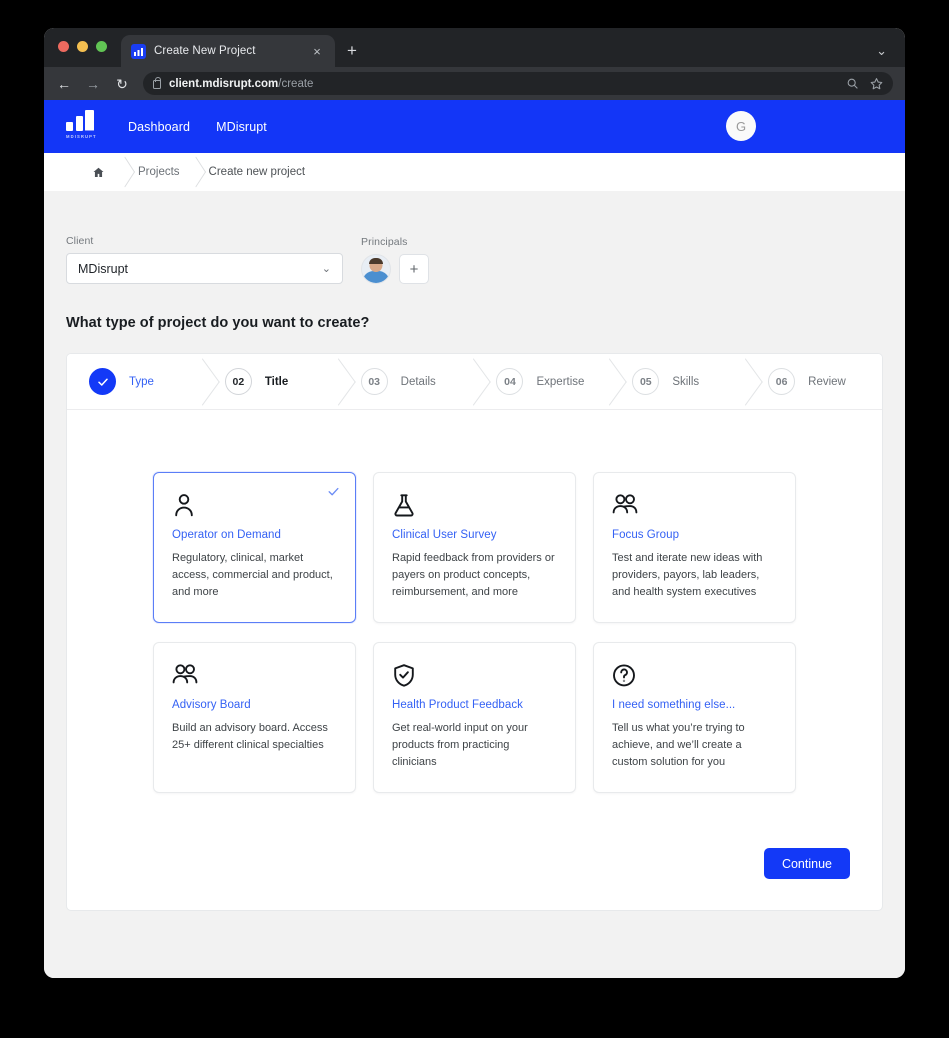 The image size is (949, 1038). I want to click on continue-button: Continue, so click(806, 863).